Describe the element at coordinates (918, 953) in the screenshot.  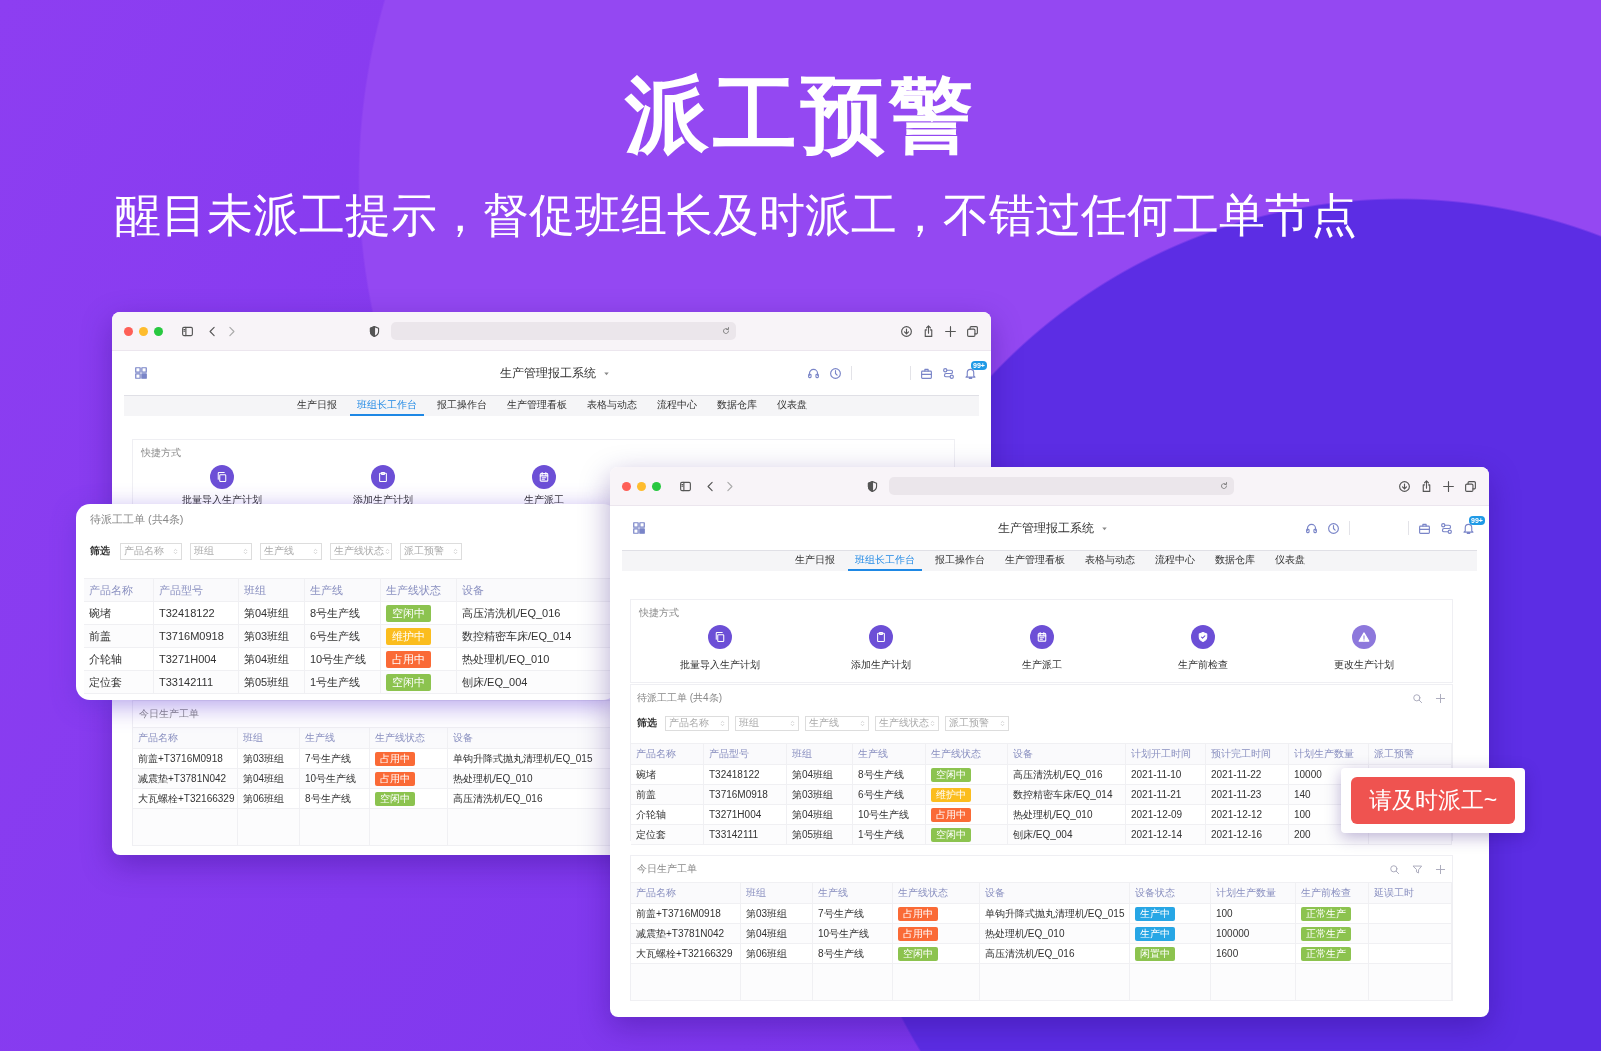
I see `status-tag: 空闲中` at that location.